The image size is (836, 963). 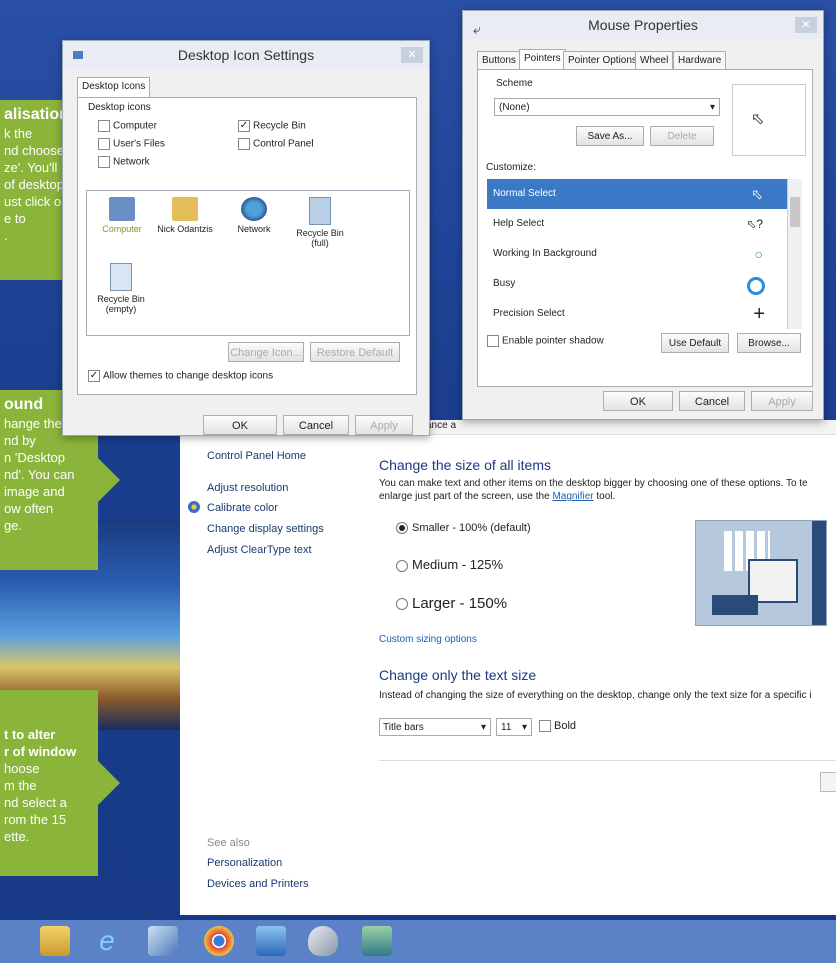 What do you see at coordinates (121, 277) in the screenshot?
I see `recycle-bin-empty-icon` at bounding box center [121, 277].